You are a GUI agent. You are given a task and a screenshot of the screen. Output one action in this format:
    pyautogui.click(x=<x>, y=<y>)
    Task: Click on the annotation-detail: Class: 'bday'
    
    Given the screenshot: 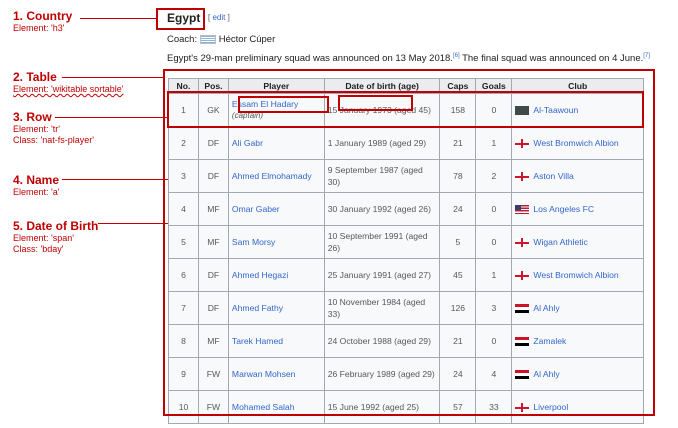 What is the action you would take?
    pyautogui.click(x=38, y=249)
    